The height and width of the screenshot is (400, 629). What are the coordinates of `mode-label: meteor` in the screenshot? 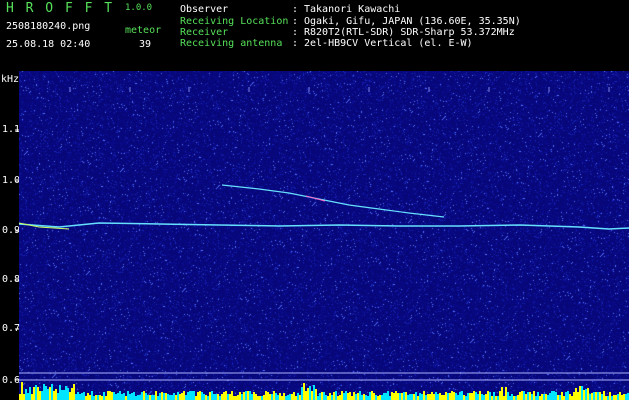 It's located at (143, 30).